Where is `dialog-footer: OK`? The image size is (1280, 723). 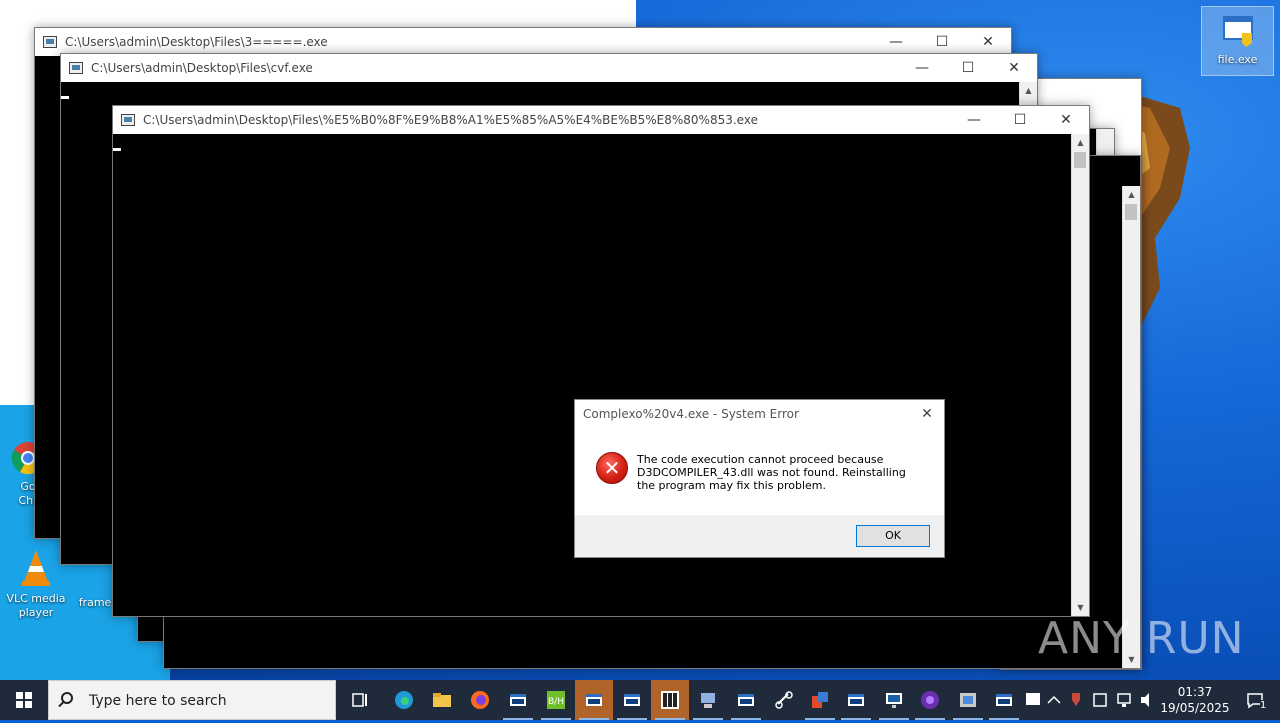 dialog-footer: OK is located at coordinates (759, 536).